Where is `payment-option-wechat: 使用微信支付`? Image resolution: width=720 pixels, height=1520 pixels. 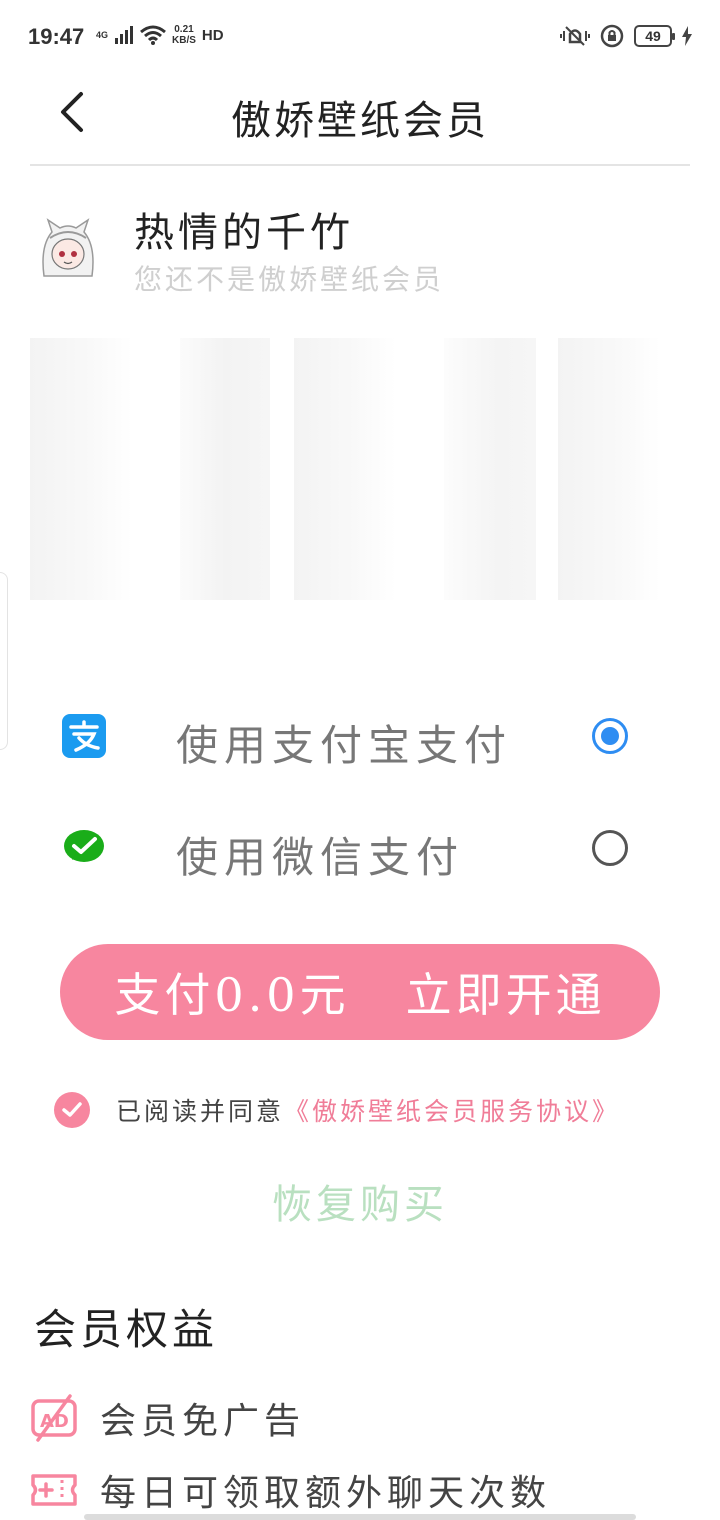
payment-option-wechat: 使用微信支付 is located at coordinates (360, 848).